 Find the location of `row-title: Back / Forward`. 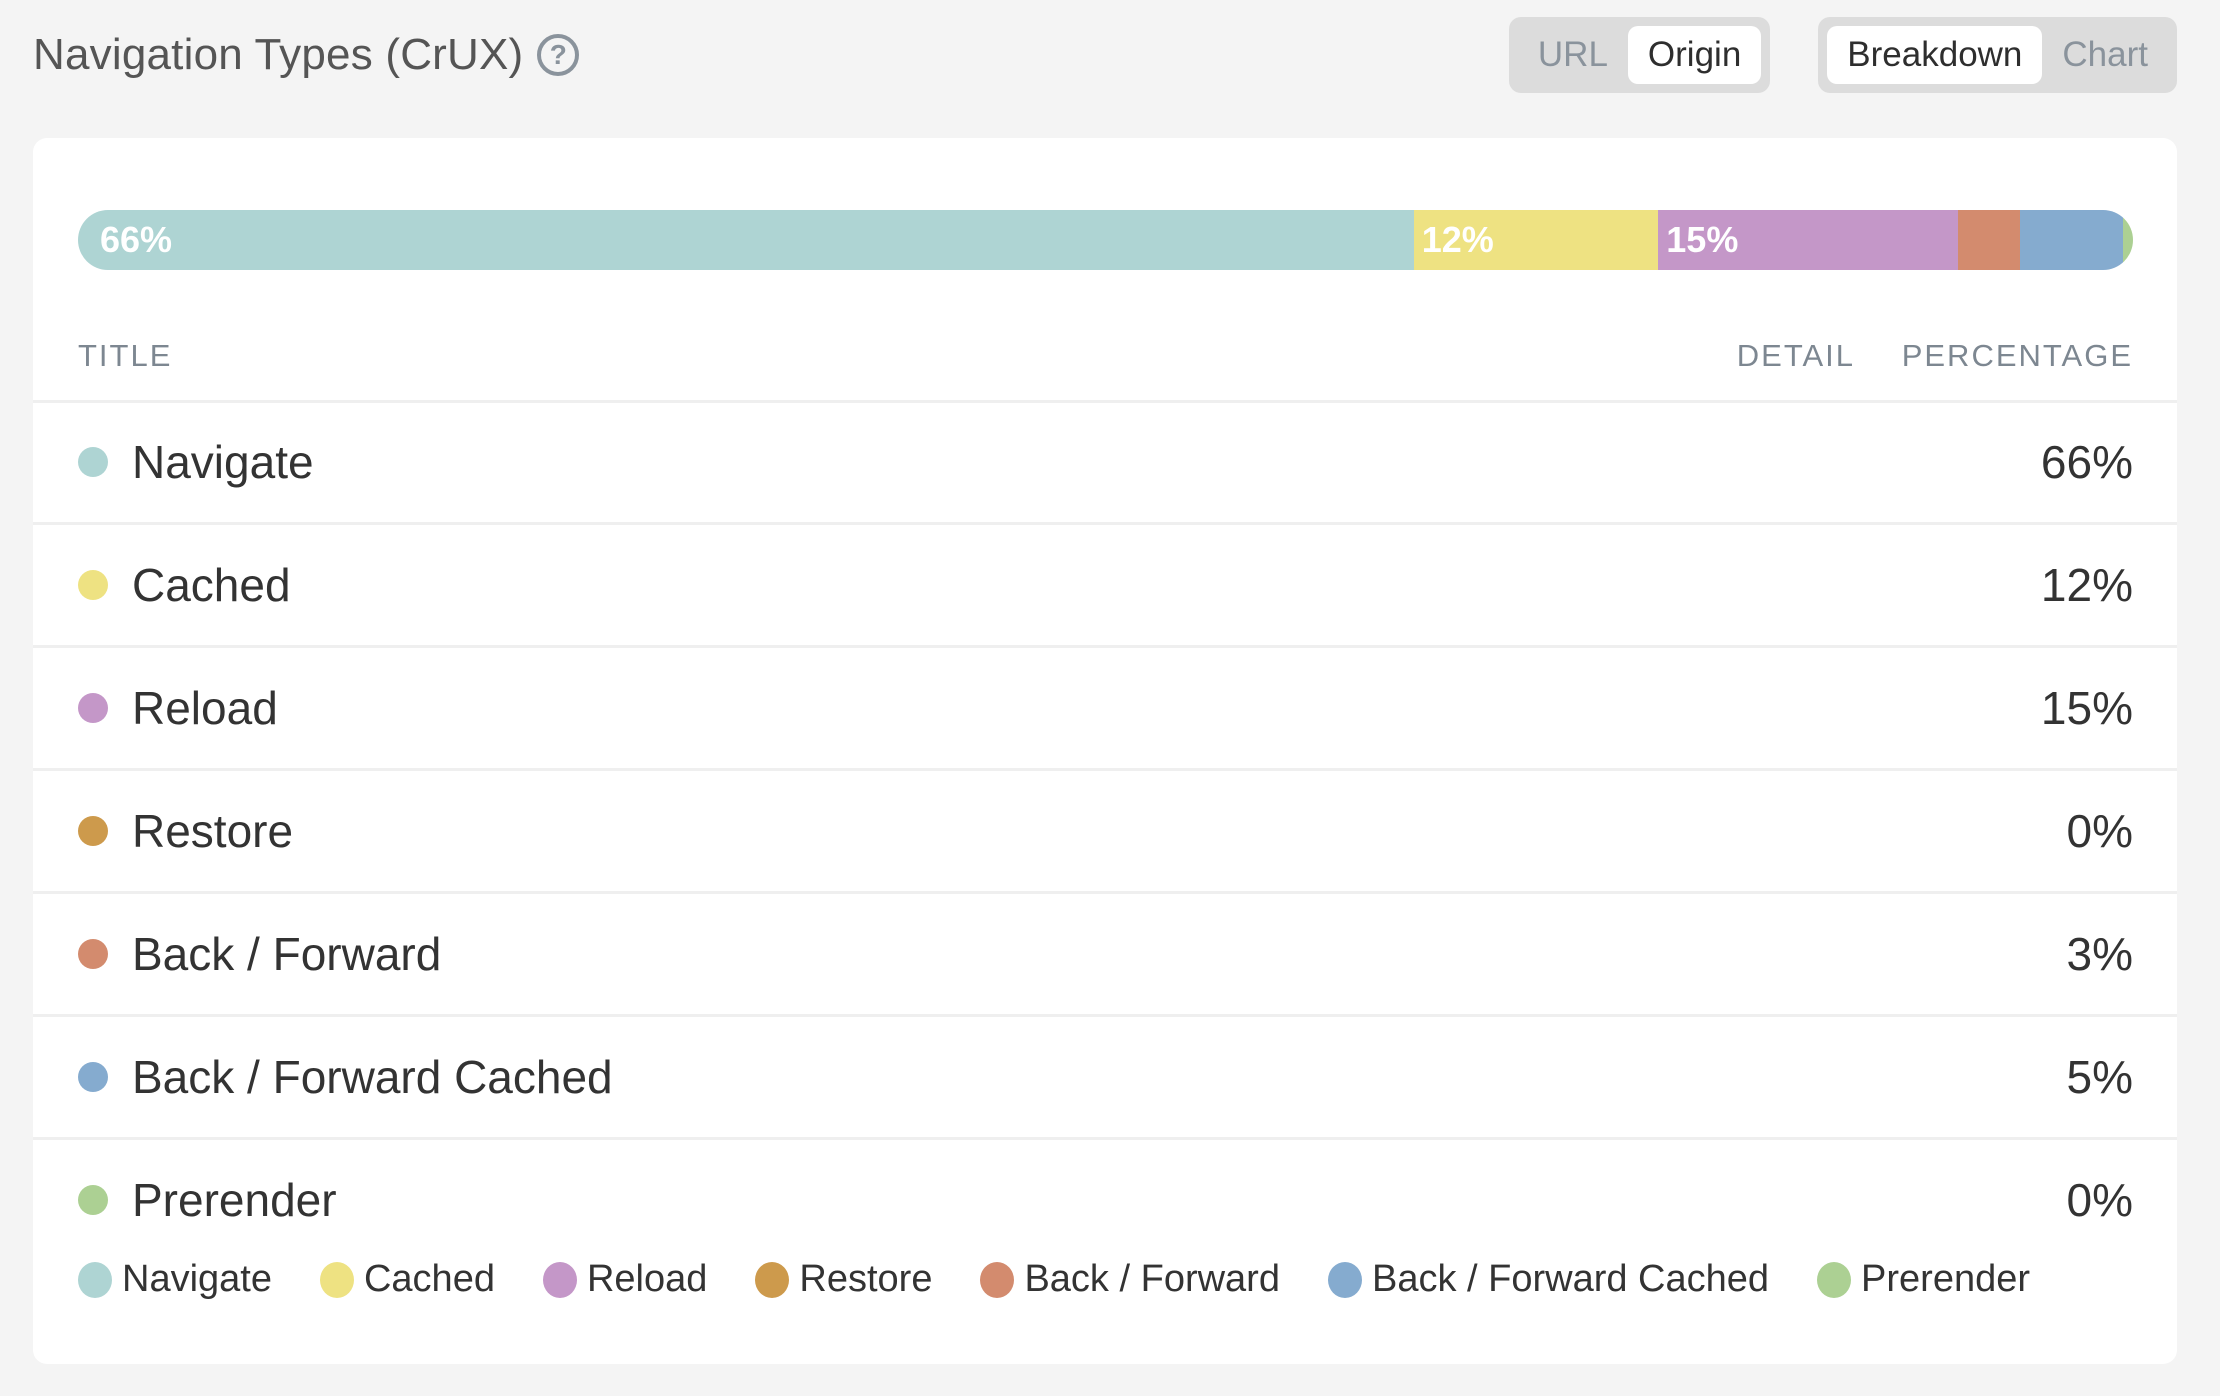

row-title: Back / Forward is located at coordinates (287, 954).